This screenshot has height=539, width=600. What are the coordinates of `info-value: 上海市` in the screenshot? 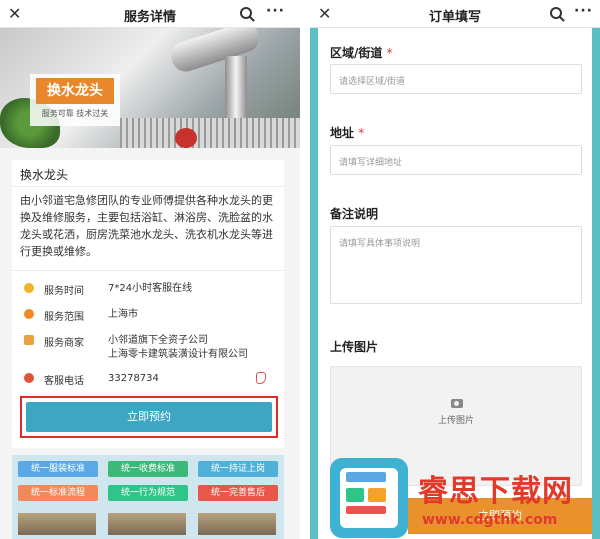 It's located at (123, 314).